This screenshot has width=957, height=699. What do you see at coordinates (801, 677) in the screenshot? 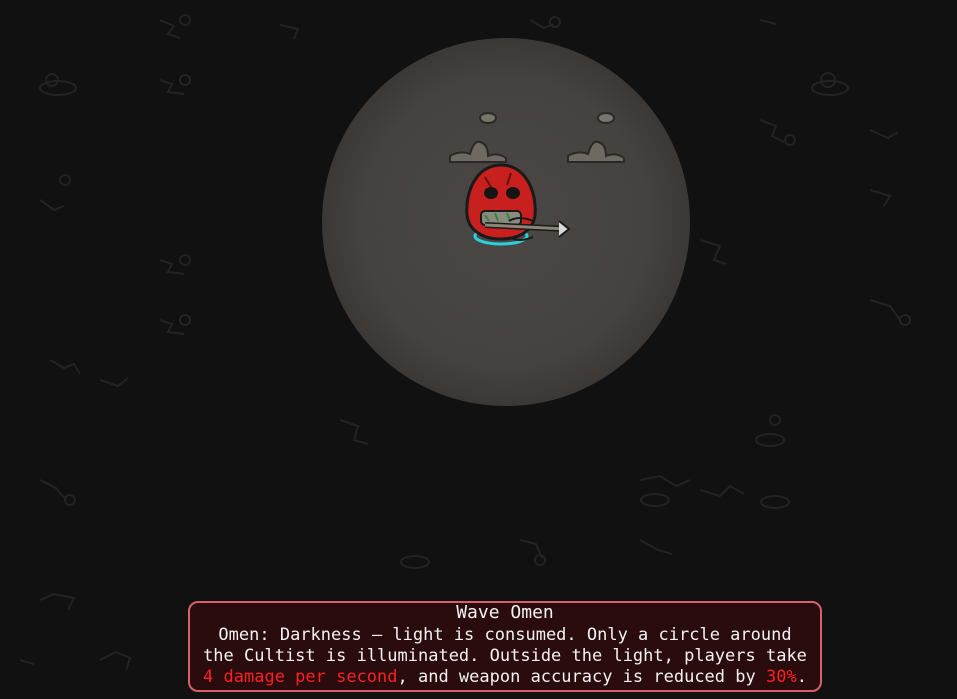
I see `omen-text-end: .` at bounding box center [801, 677].